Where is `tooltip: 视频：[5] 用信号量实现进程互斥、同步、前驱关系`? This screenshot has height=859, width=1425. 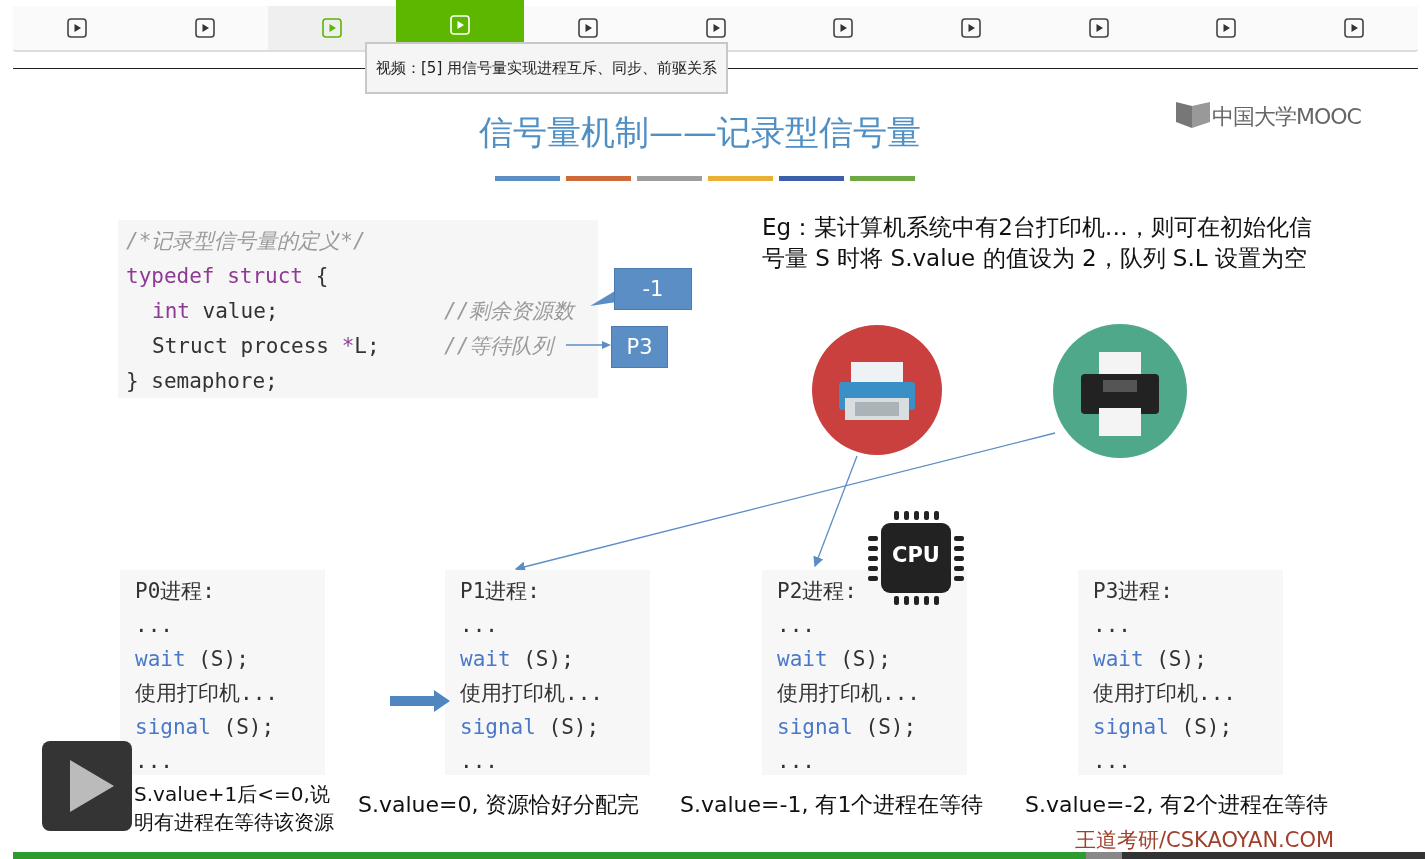 tooltip: 视频：[5] 用信号量实现进程互斥、同步、前驱关系 is located at coordinates (546, 68).